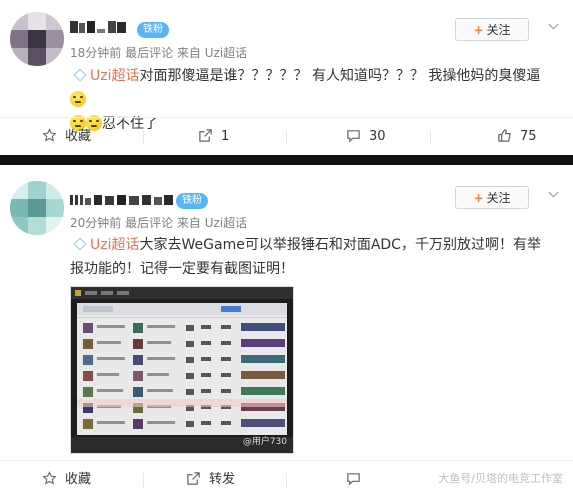 This screenshot has height=499, width=573. What do you see at coordinates (286, 160) in the screenshot?
I see `post-separator` at bounding box center [286, 160].